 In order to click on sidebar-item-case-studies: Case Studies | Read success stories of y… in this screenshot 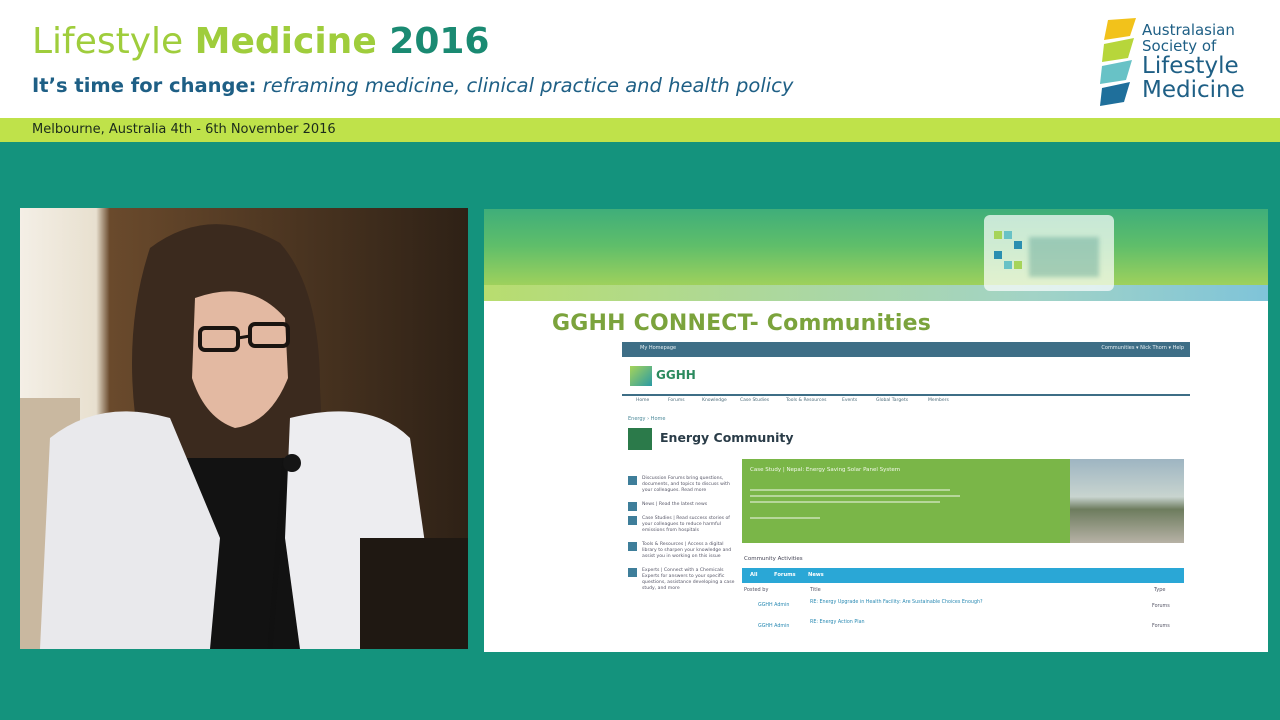, I will do `click(682, 525)`.